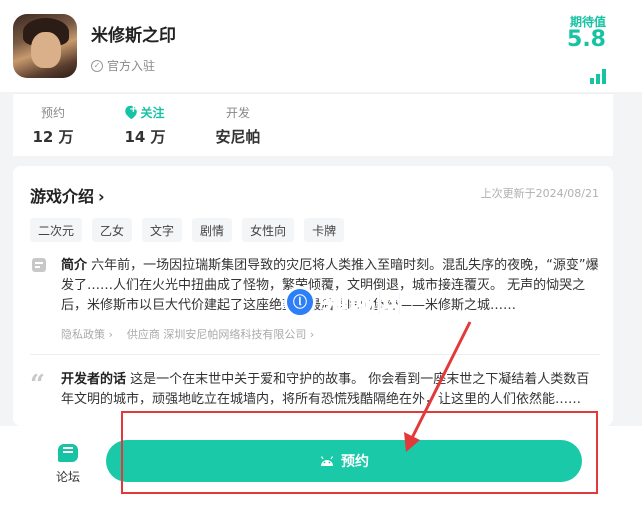  I want to click on forum-button: 论坛, so click(68, 464).